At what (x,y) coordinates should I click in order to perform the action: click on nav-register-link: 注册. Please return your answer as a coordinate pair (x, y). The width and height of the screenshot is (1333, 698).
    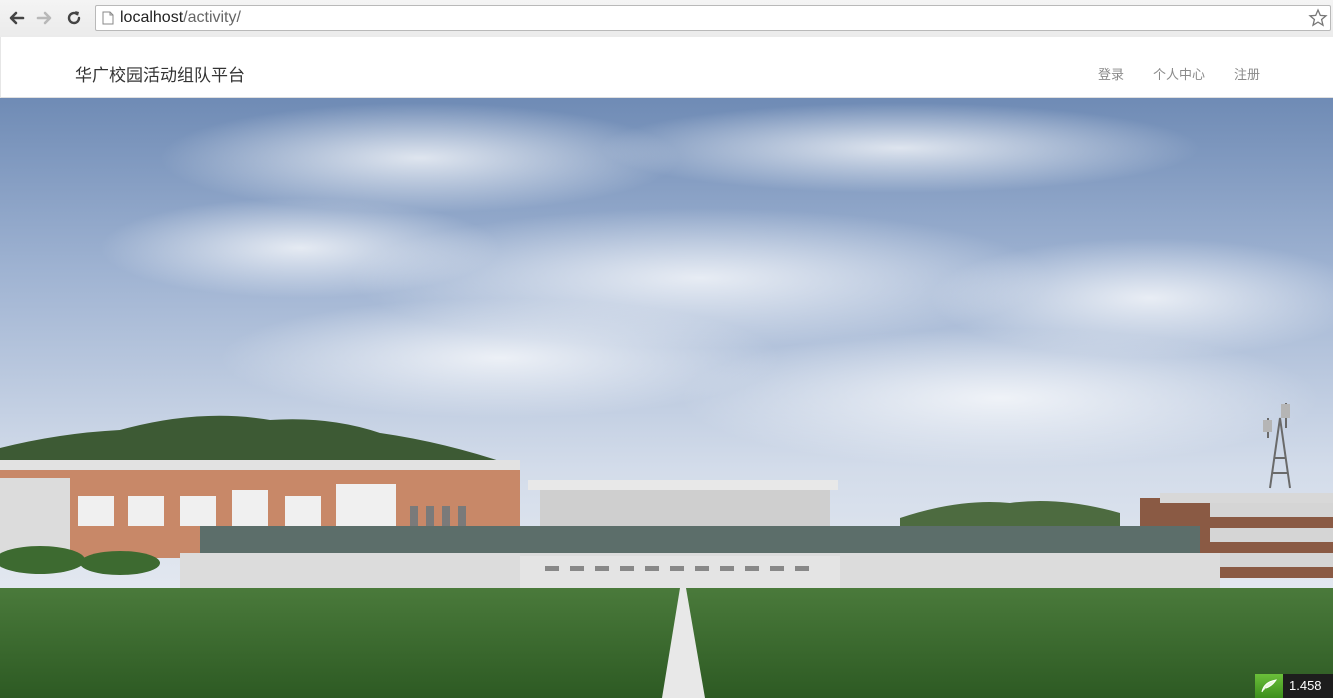
    Looking at the image, I should click on (1247, 73).